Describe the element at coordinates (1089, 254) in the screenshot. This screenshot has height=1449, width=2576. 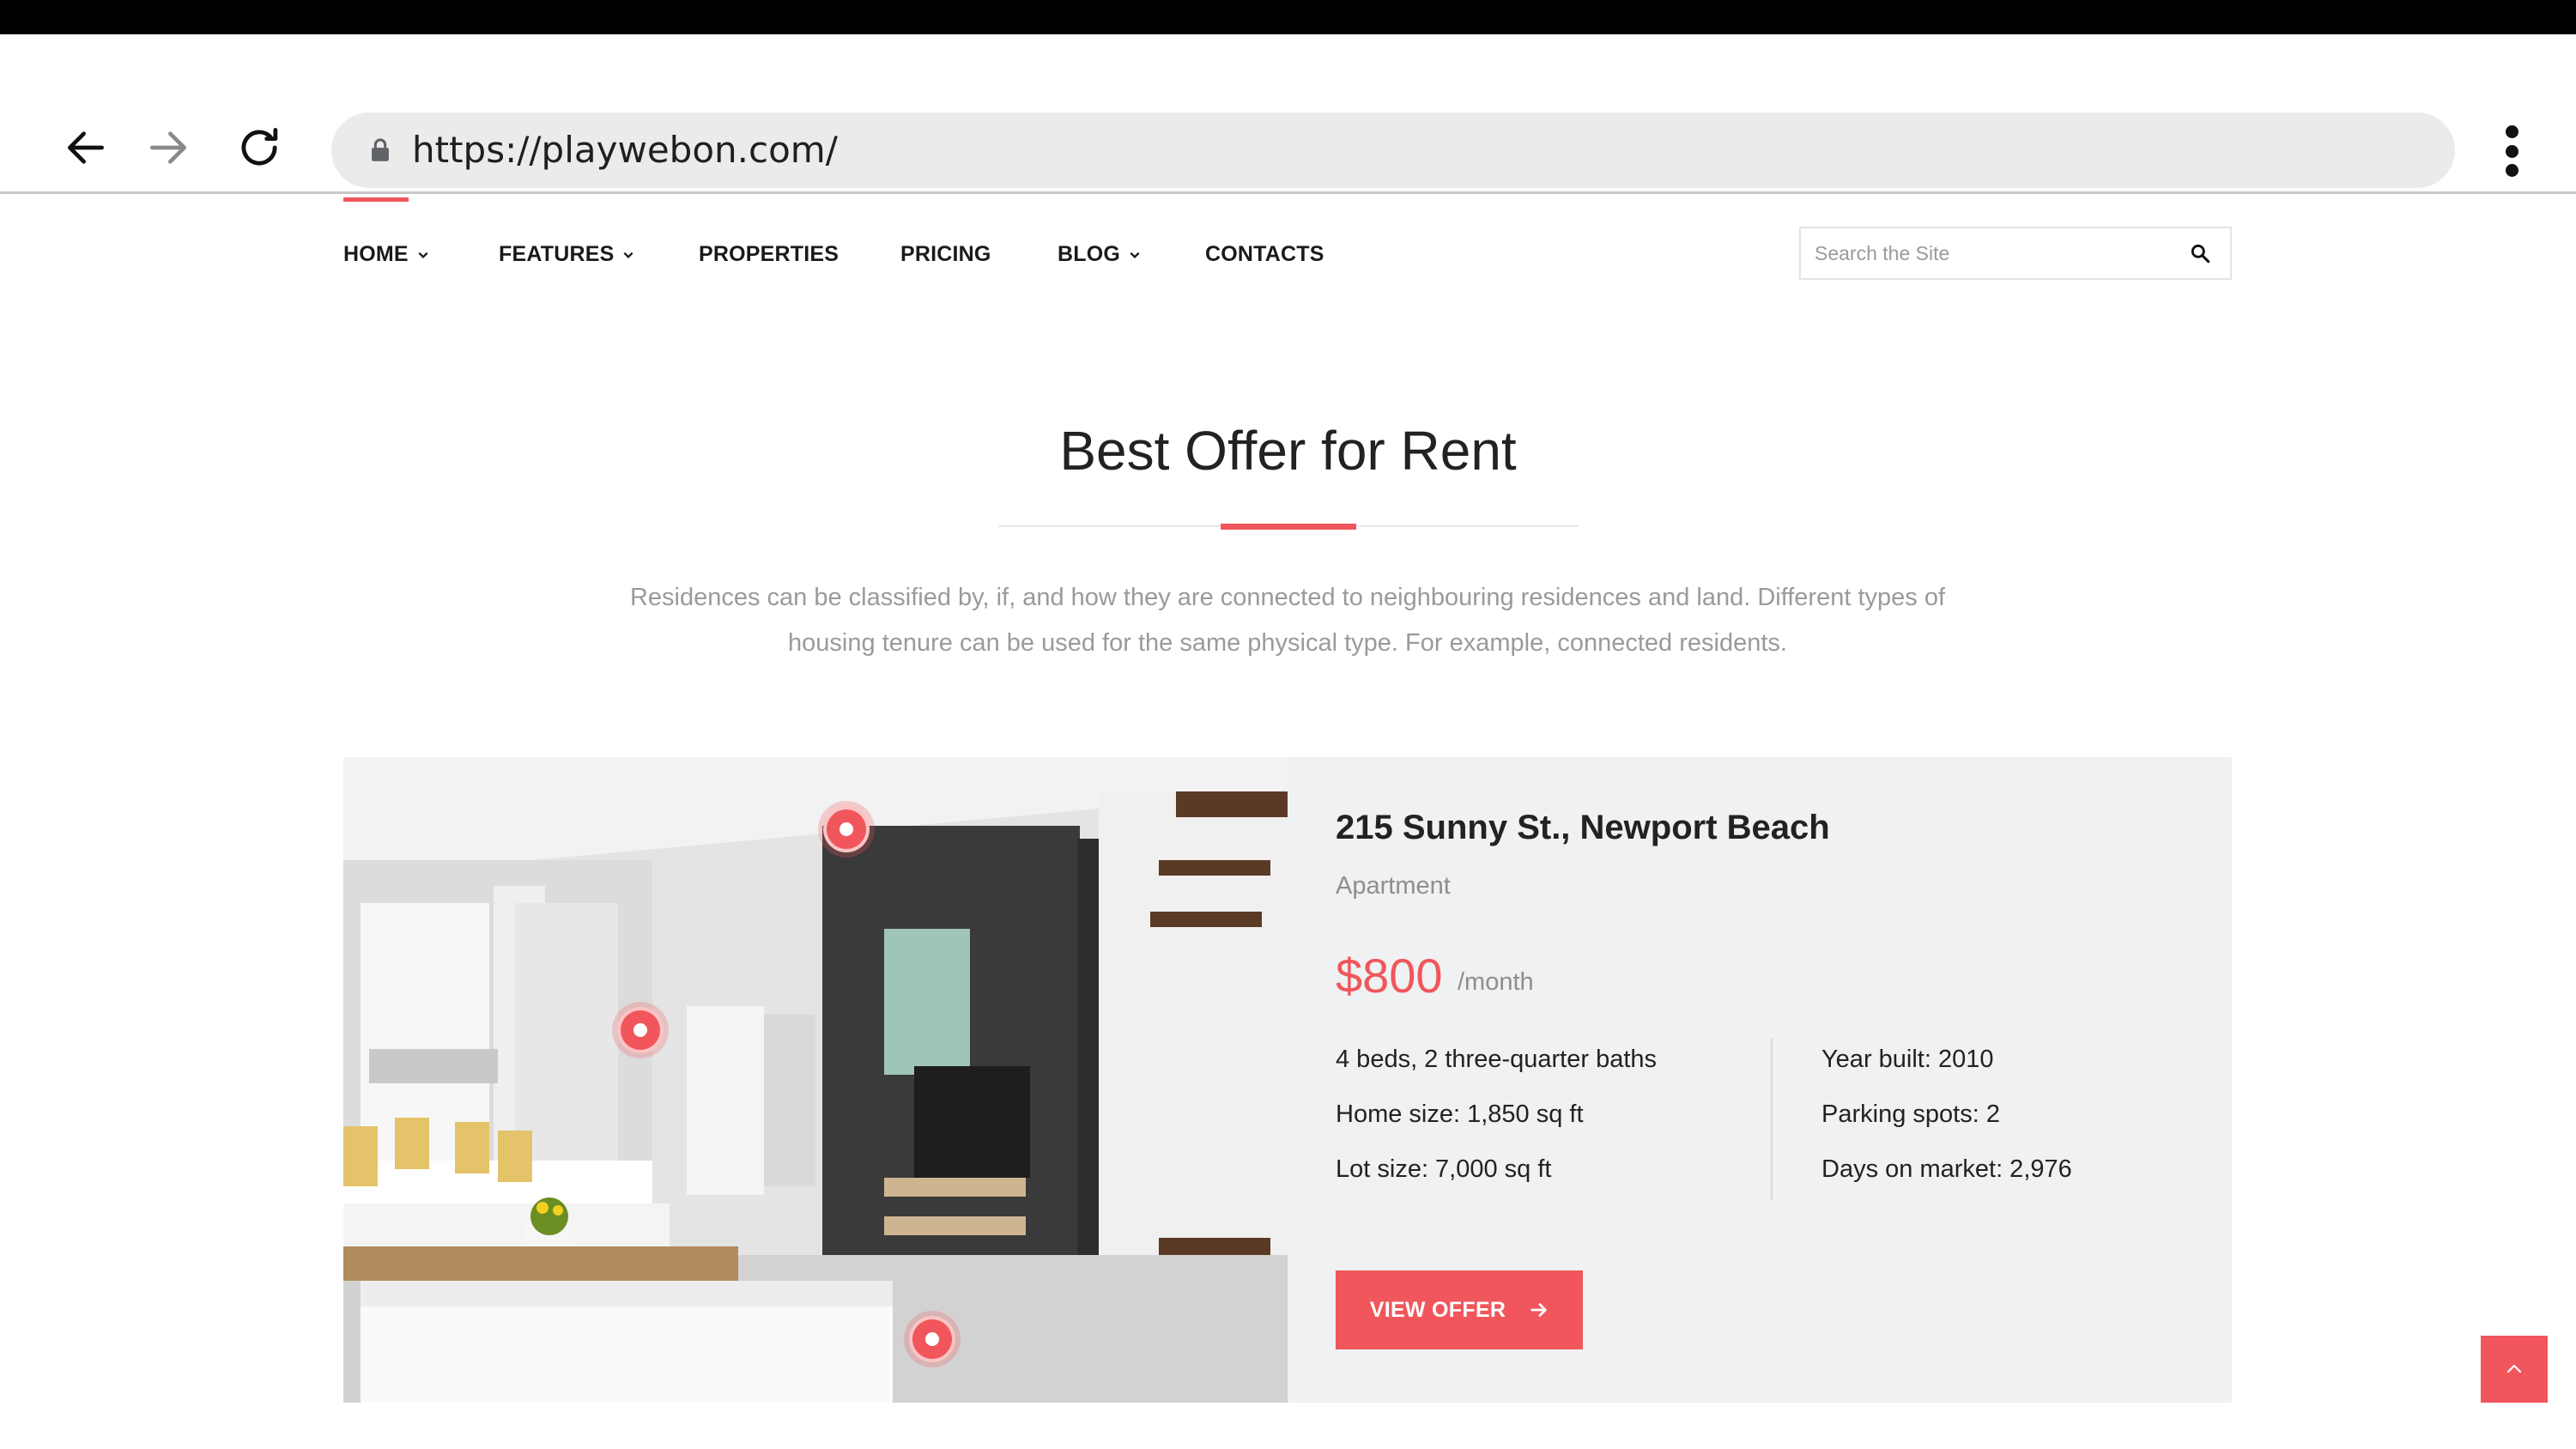
I see `nav-item-label: BLOG` at that location.